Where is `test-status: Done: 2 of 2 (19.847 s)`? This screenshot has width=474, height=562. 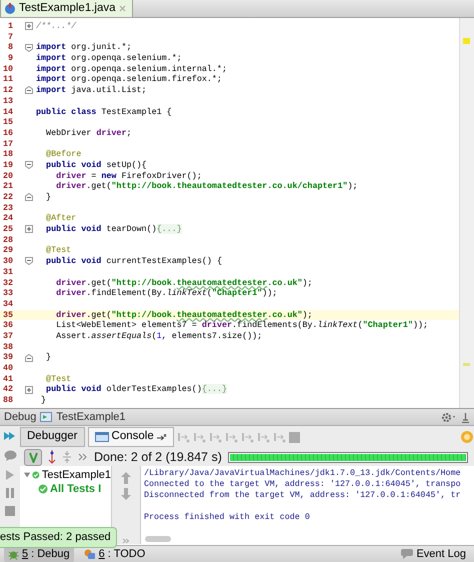 test-status: Done: 2 of 2 (19.847 s) is located at coordinates (158, 457).